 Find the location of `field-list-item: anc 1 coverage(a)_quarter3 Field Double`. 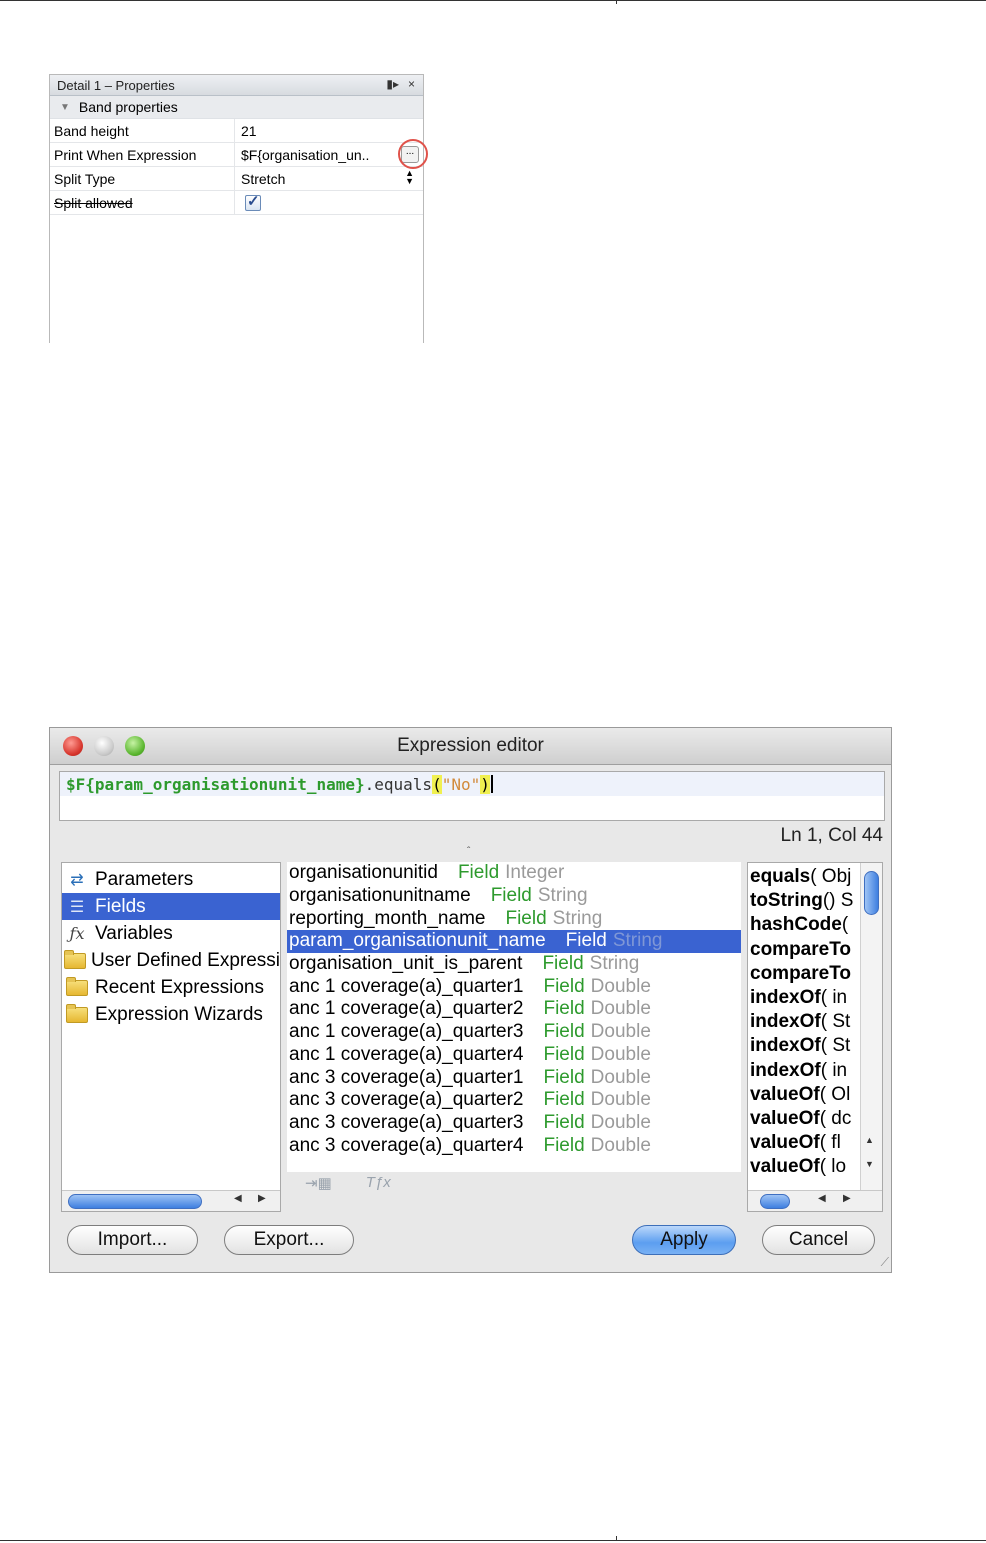

field-list-item: anc 1 coverage(a)_quarter3 Field Double is located at coordinates (514, 1032).